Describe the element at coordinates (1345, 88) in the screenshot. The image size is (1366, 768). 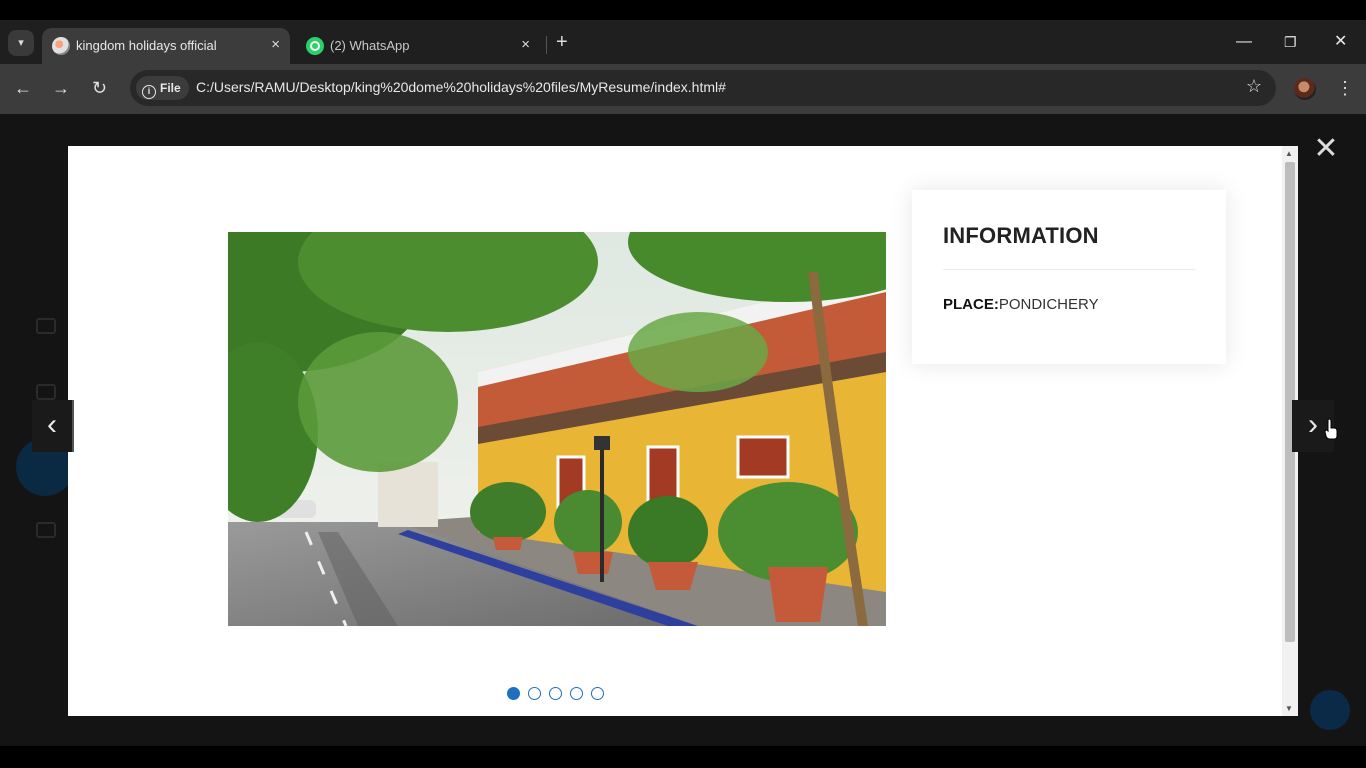
I see `browser-menu-icon: ⋮` at that location.